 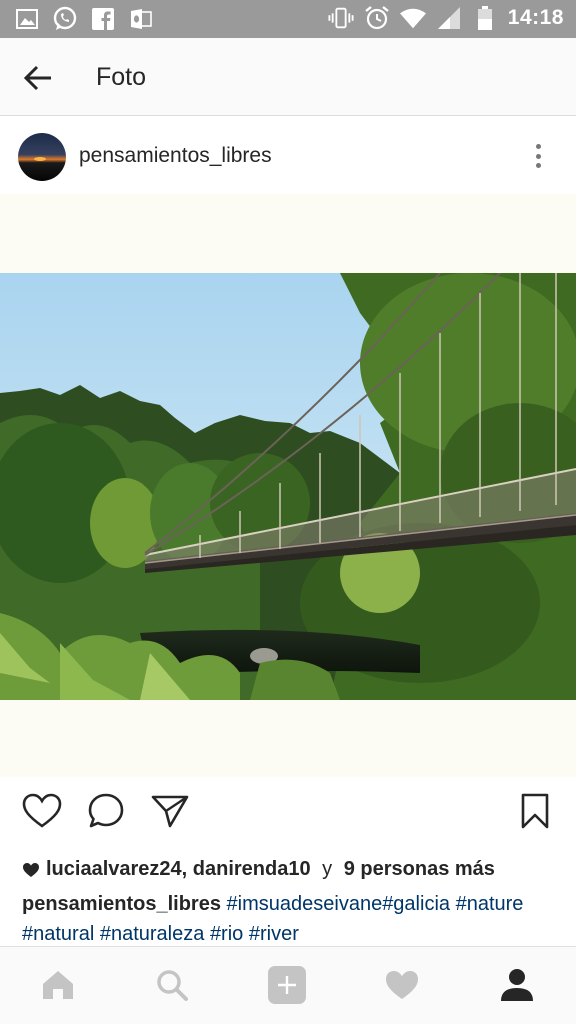 I want to click on nav-profile, so click(x=517, y=985).